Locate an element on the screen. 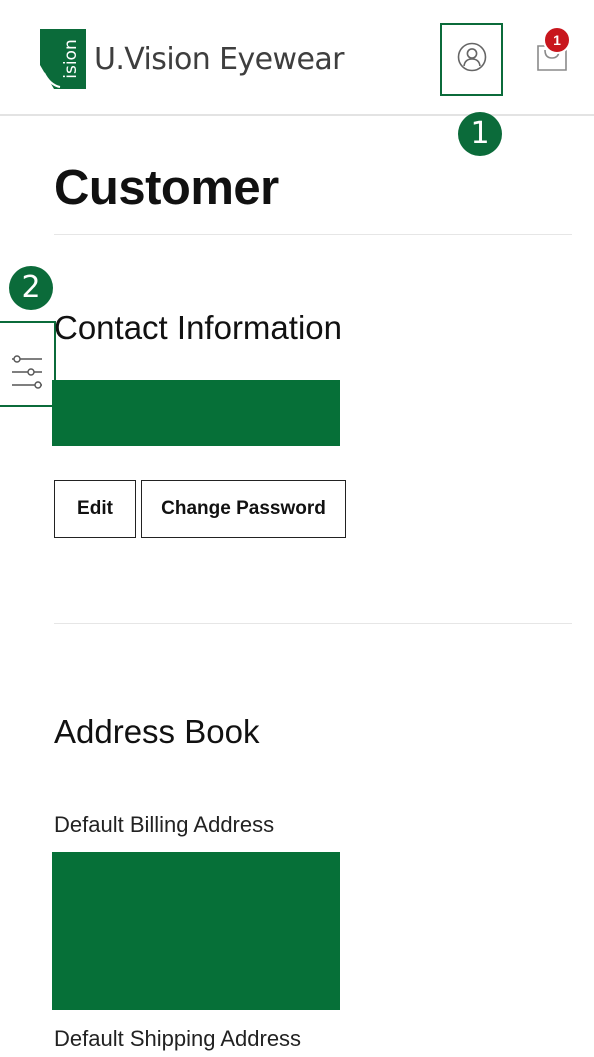  redacted-billing-address is located at coordinates (196, 931).